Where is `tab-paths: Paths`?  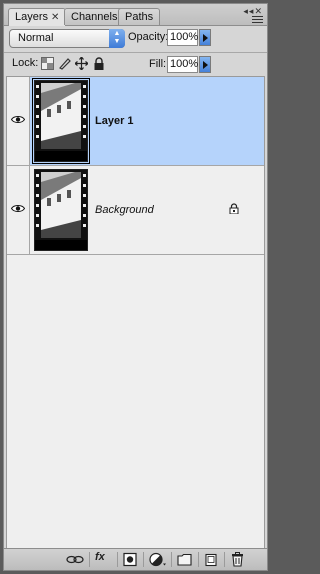 tab-paths: Paths is located at coordinates (139, 16).